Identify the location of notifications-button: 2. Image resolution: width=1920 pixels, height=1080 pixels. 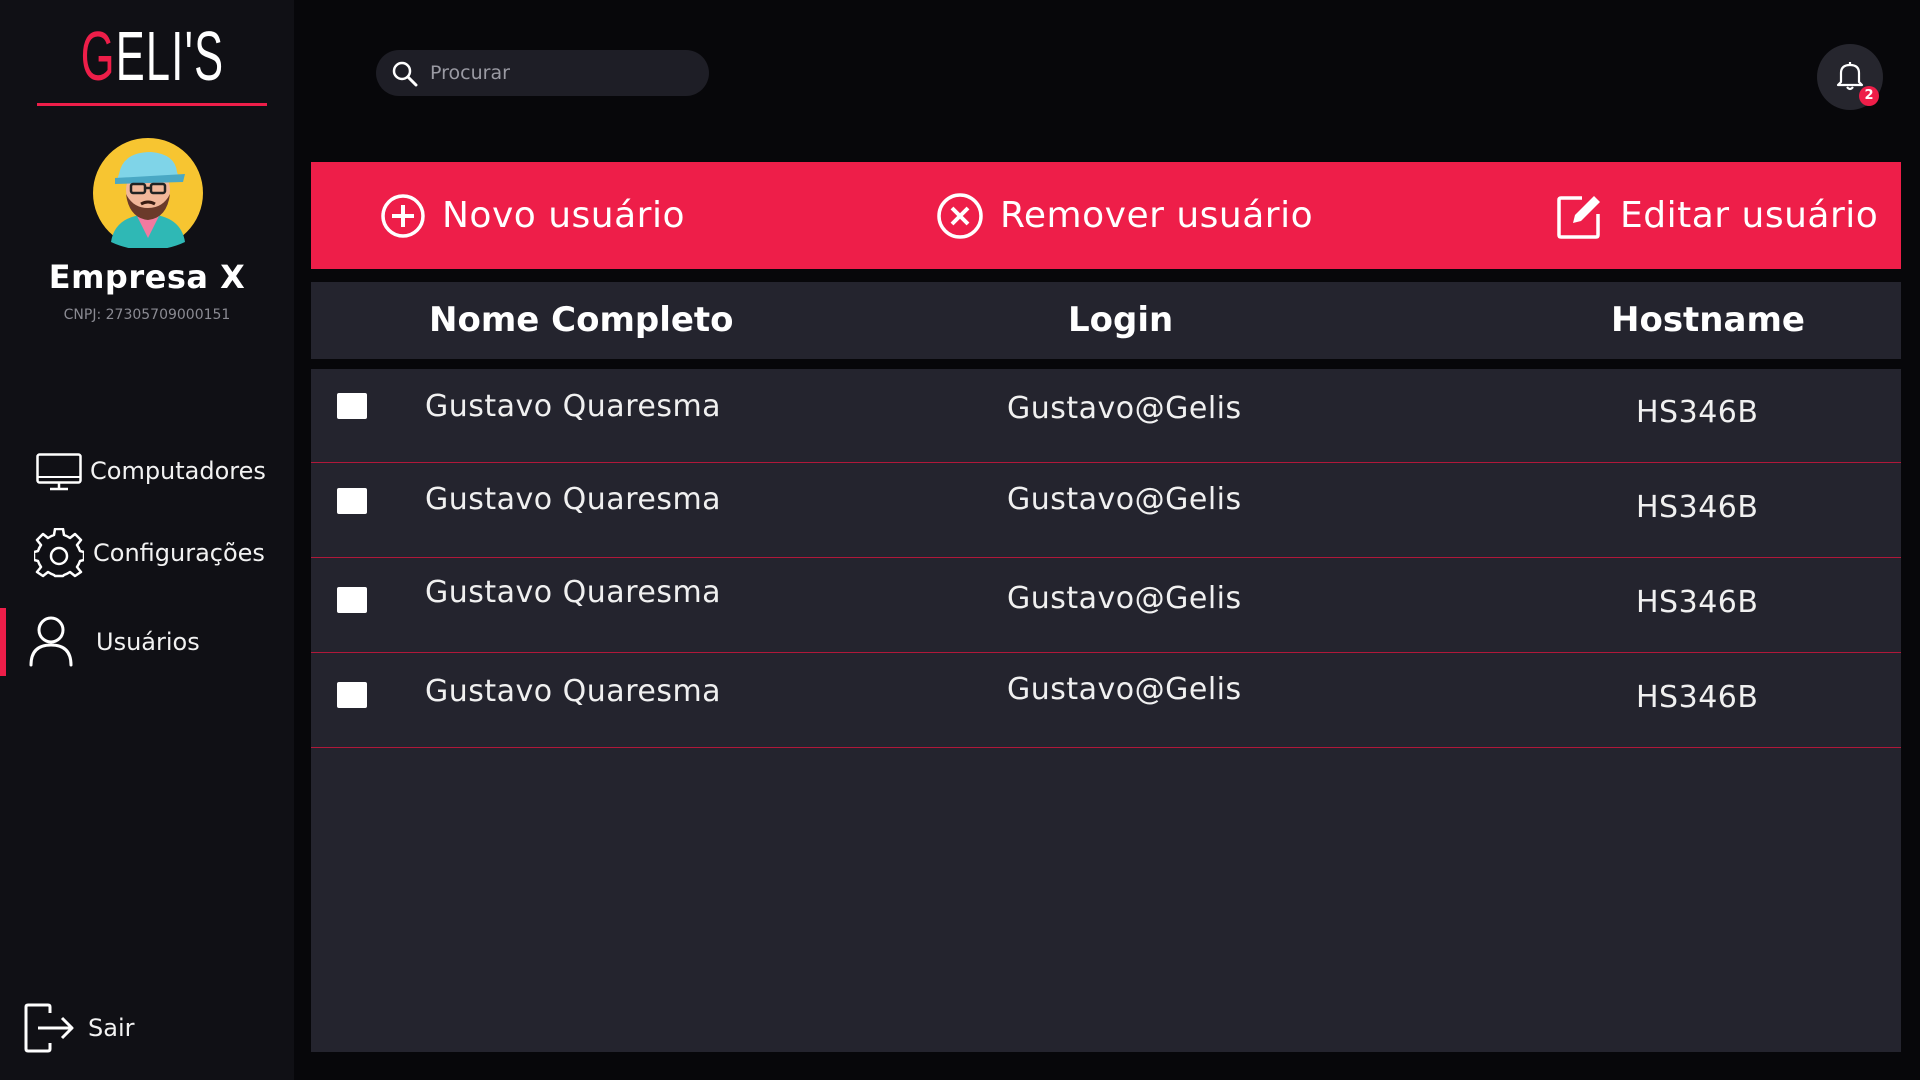
(1850, 77).